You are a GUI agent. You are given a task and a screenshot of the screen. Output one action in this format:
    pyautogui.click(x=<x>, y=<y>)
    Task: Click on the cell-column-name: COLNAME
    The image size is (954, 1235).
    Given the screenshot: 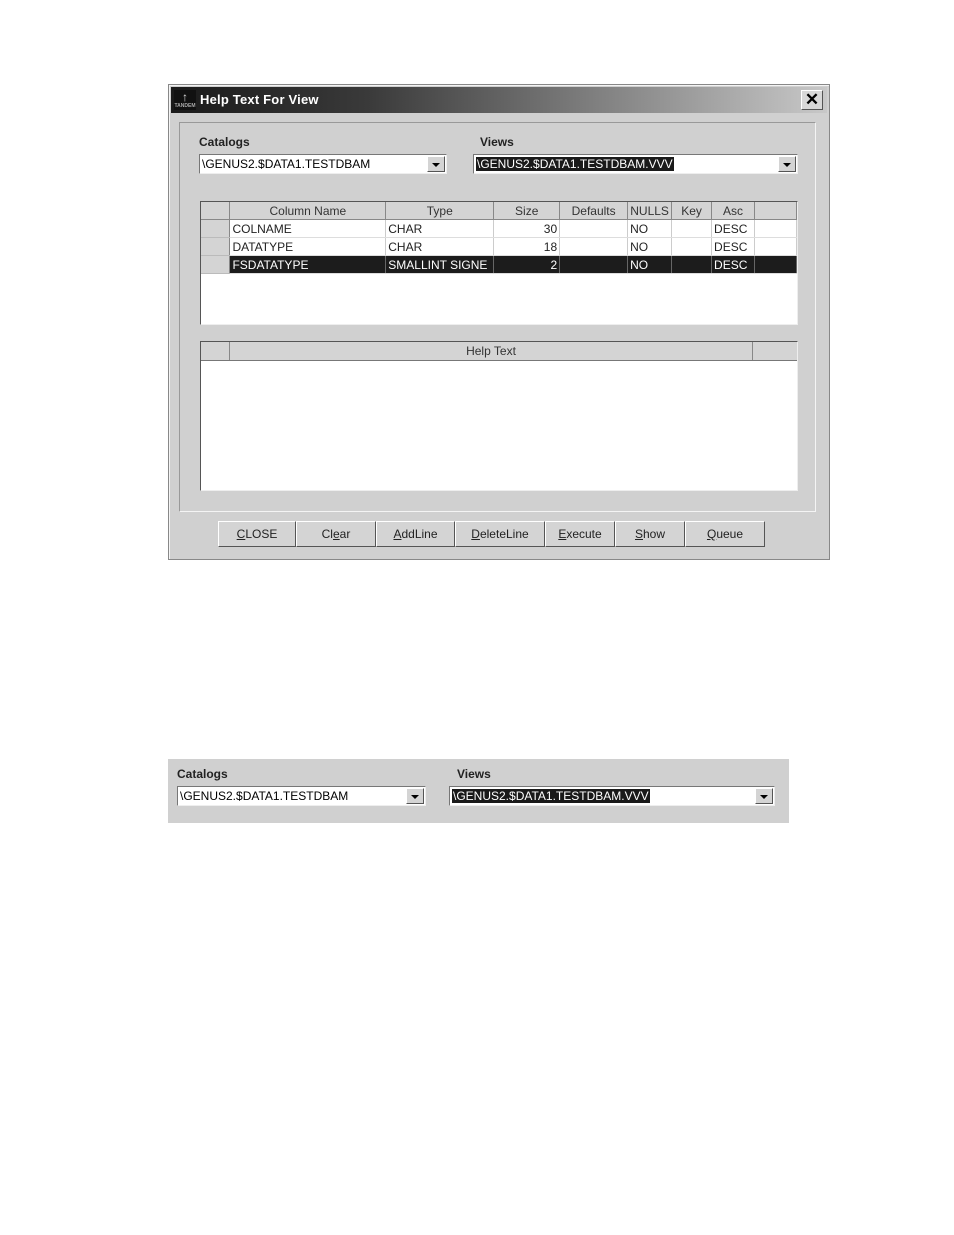 What is the action you would take?
    pyautogui.click(x=308, y=228)
    